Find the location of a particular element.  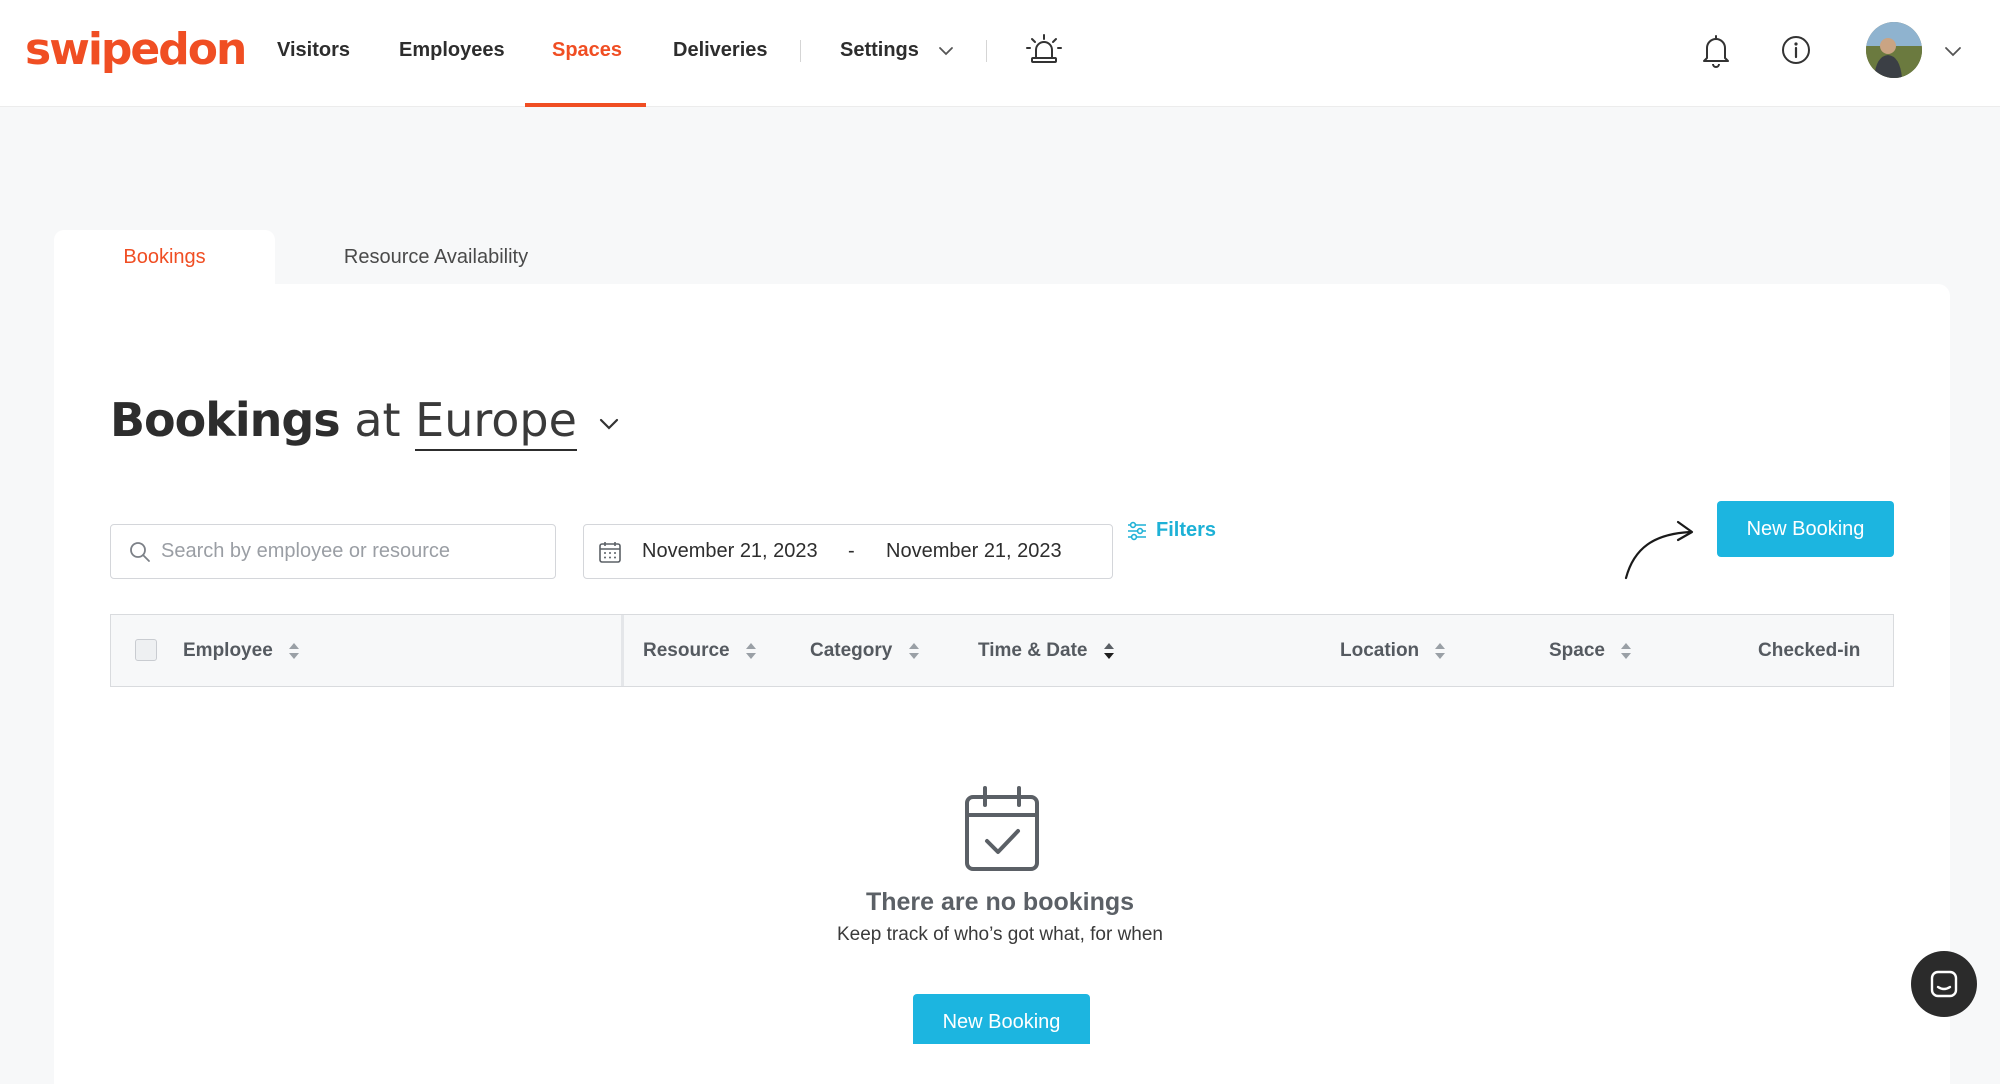

empty-state-subtitle: Keep track of who’s got what, for when is located at coordinates (1000, 934).